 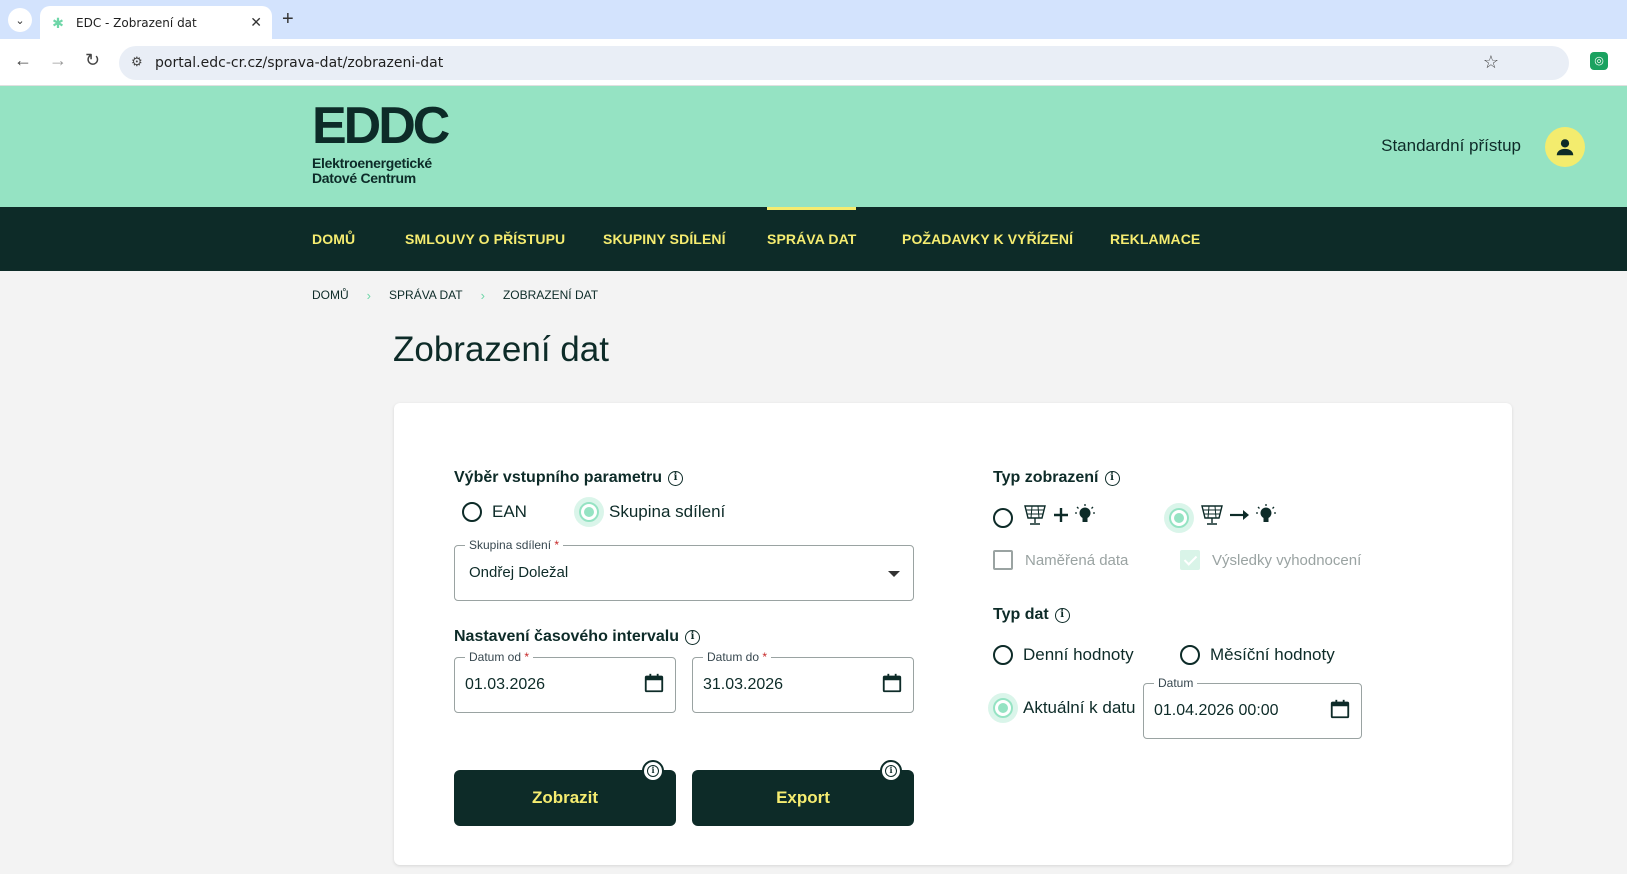 What do you see at coordinates (505, 684) in the screenshot?
I see `date-from-value: 01.03.2026` at bounding box center [505, 684].